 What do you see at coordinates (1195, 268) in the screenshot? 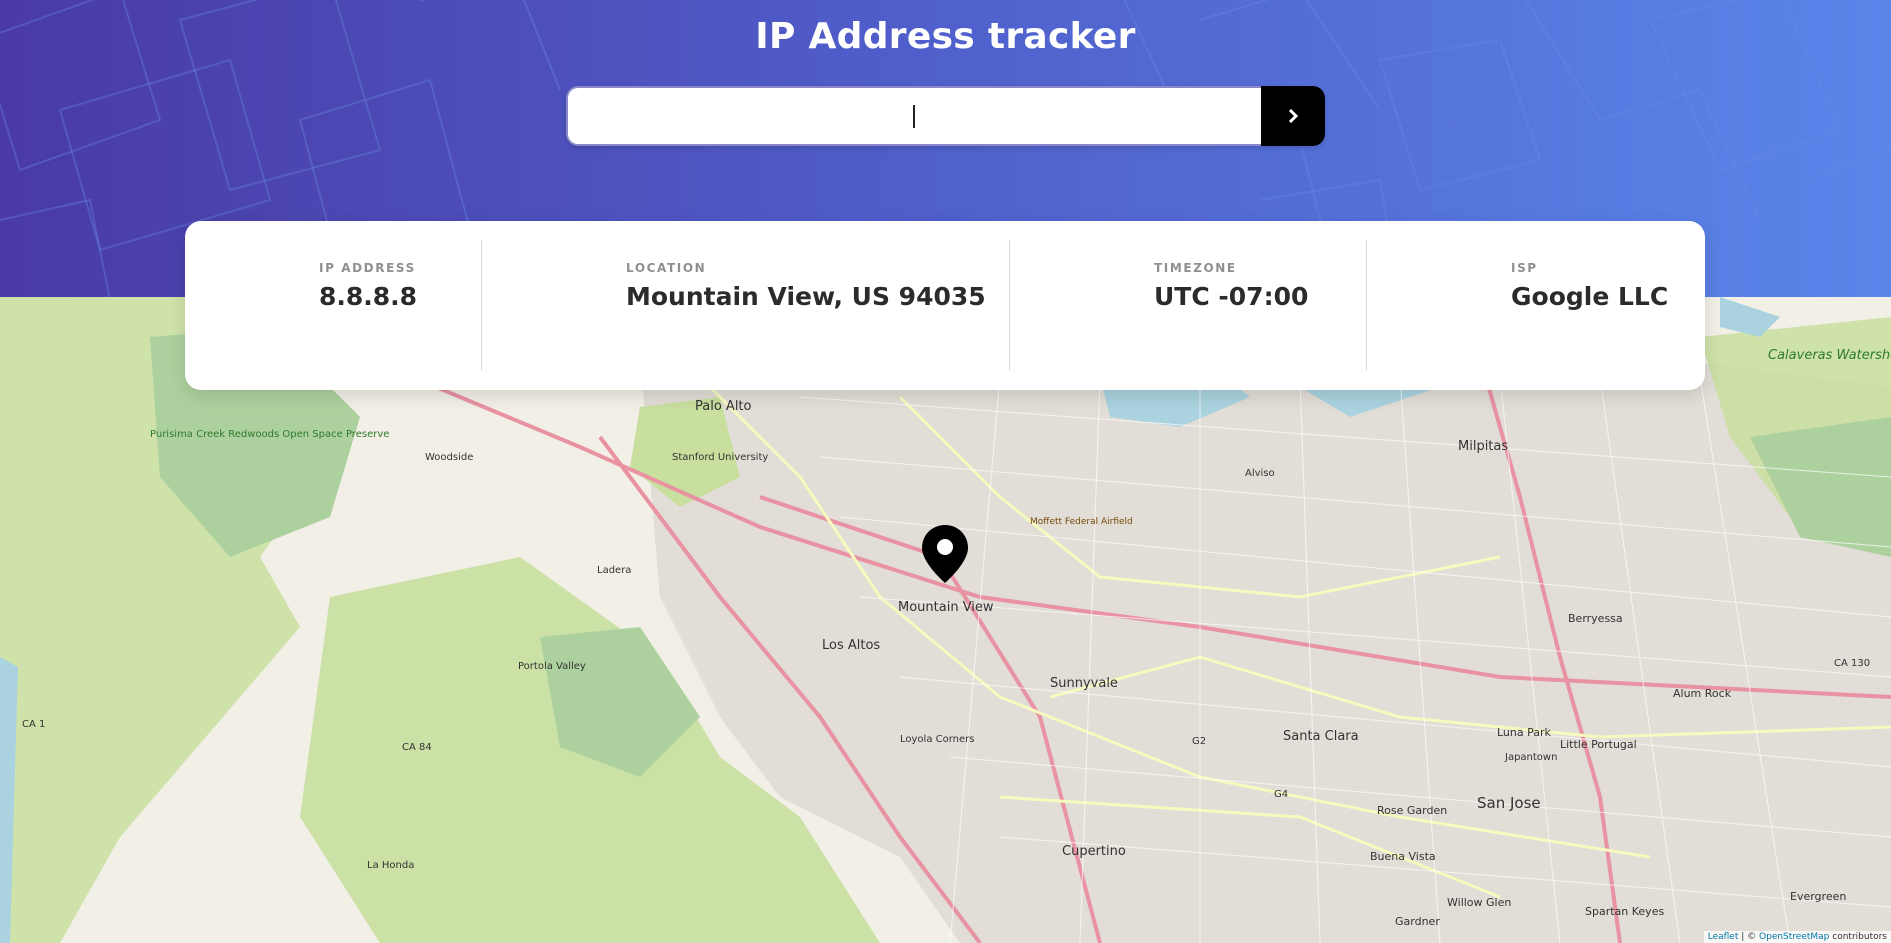
I see `info-label: TIMEZONE` at bounding box center [1195, 268].